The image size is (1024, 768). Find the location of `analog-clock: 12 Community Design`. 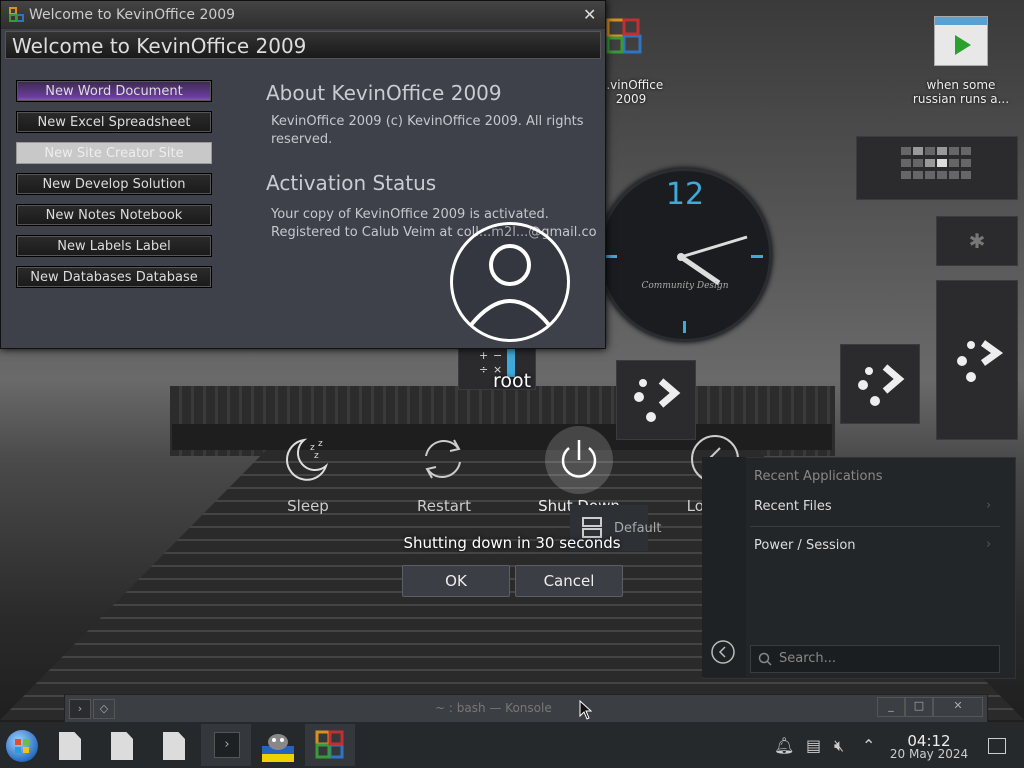

analog-clock: 12 Community Design is located at coordinates (685, 255).